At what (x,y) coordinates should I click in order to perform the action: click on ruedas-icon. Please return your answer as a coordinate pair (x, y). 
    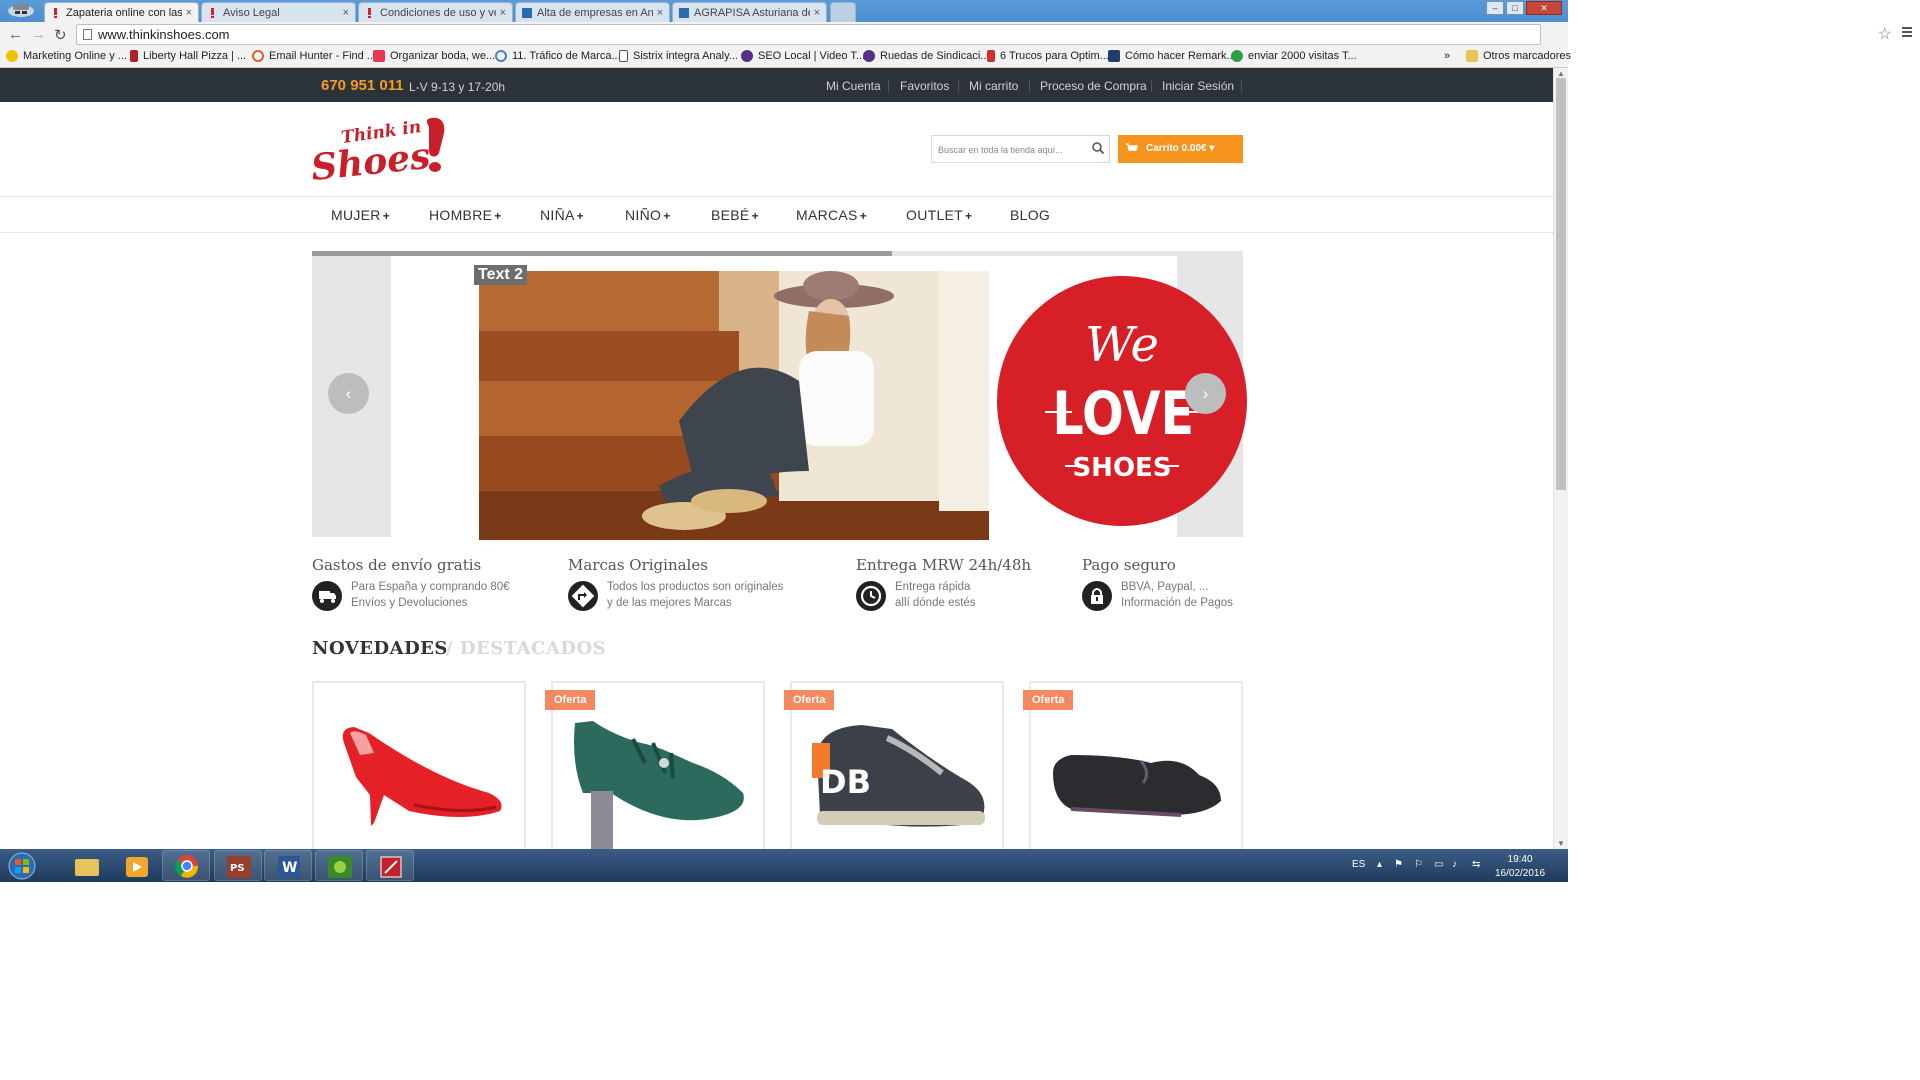
    Looking at the image, I should click on (869, 56).